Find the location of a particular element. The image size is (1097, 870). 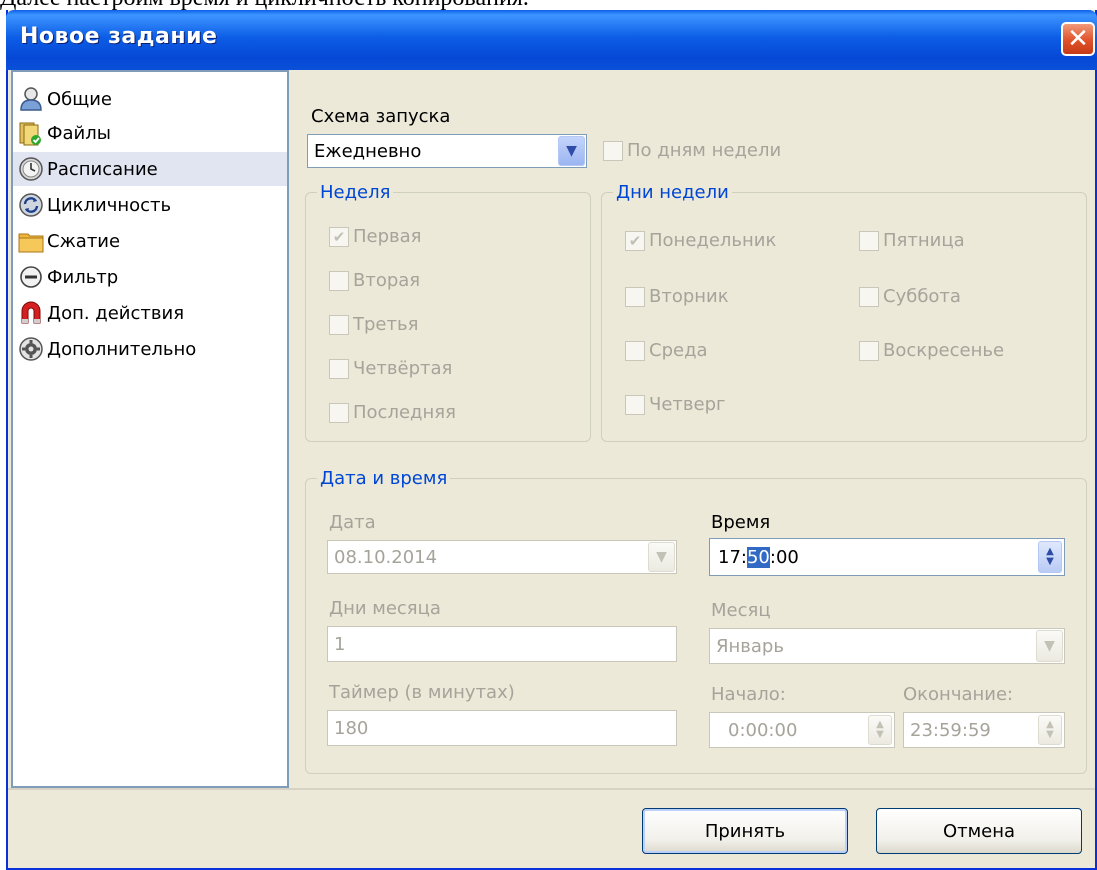

start-label: Начало: is located at coordinates (748, 694).